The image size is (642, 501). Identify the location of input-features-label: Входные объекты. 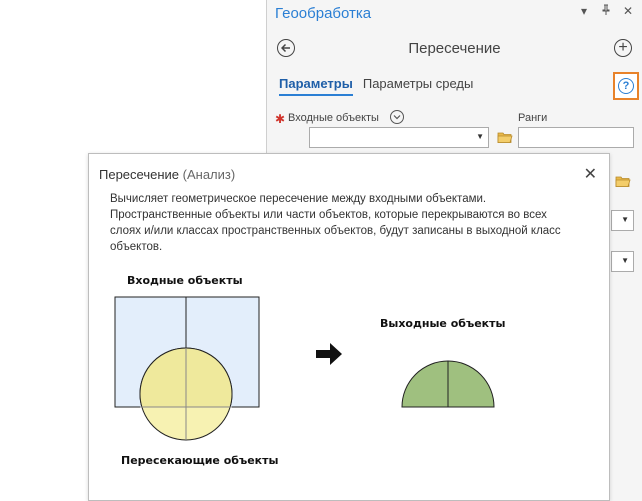
(333, 118).